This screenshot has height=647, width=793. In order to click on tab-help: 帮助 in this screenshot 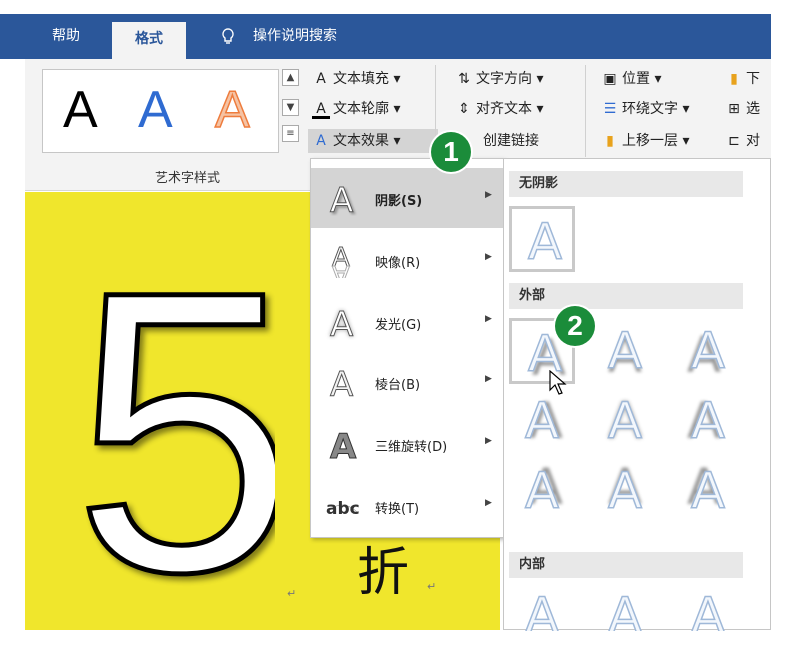, I will do `click(66, 36)`.